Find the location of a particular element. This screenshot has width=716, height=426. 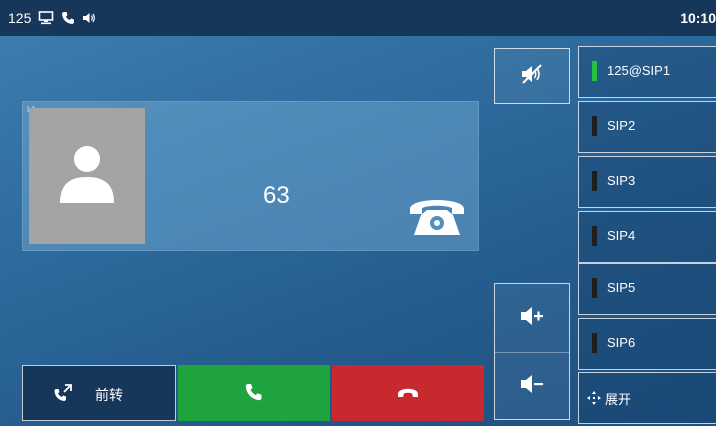

answer-icon is located at coordinates (254, 393).